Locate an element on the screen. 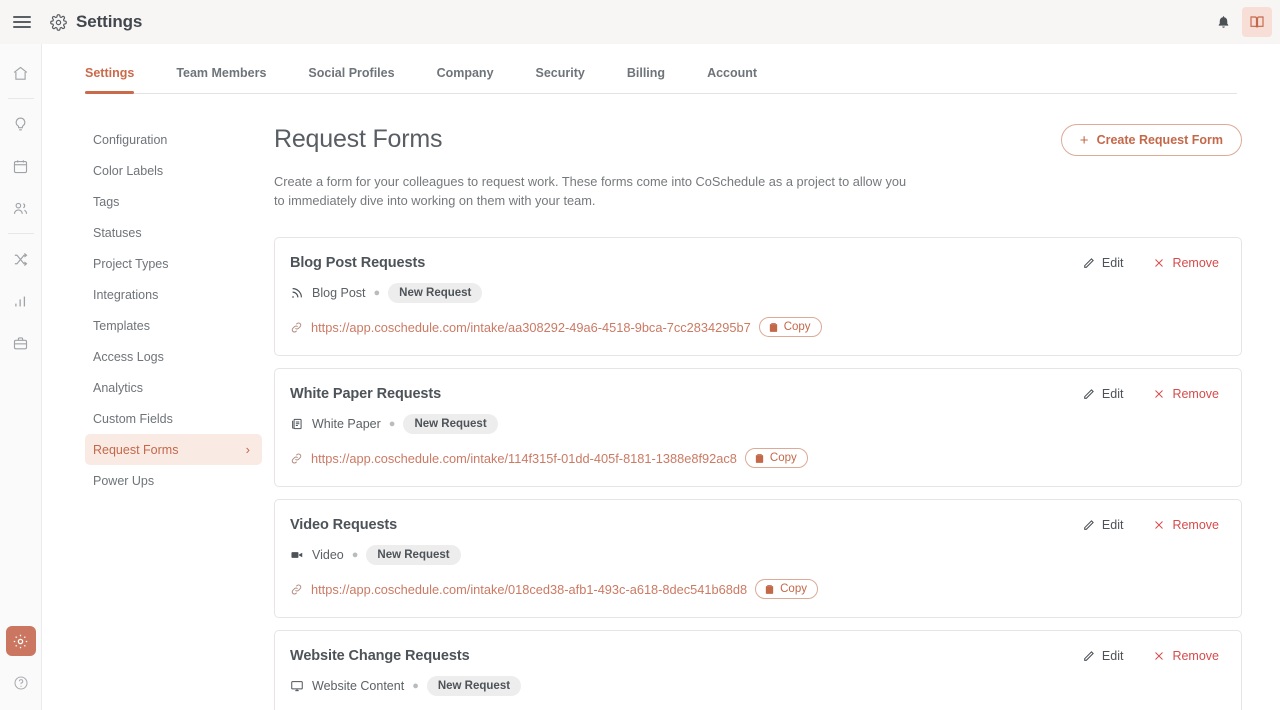  sidenav-item-access-logs: Access Logs is located at coordinates (173, 356).